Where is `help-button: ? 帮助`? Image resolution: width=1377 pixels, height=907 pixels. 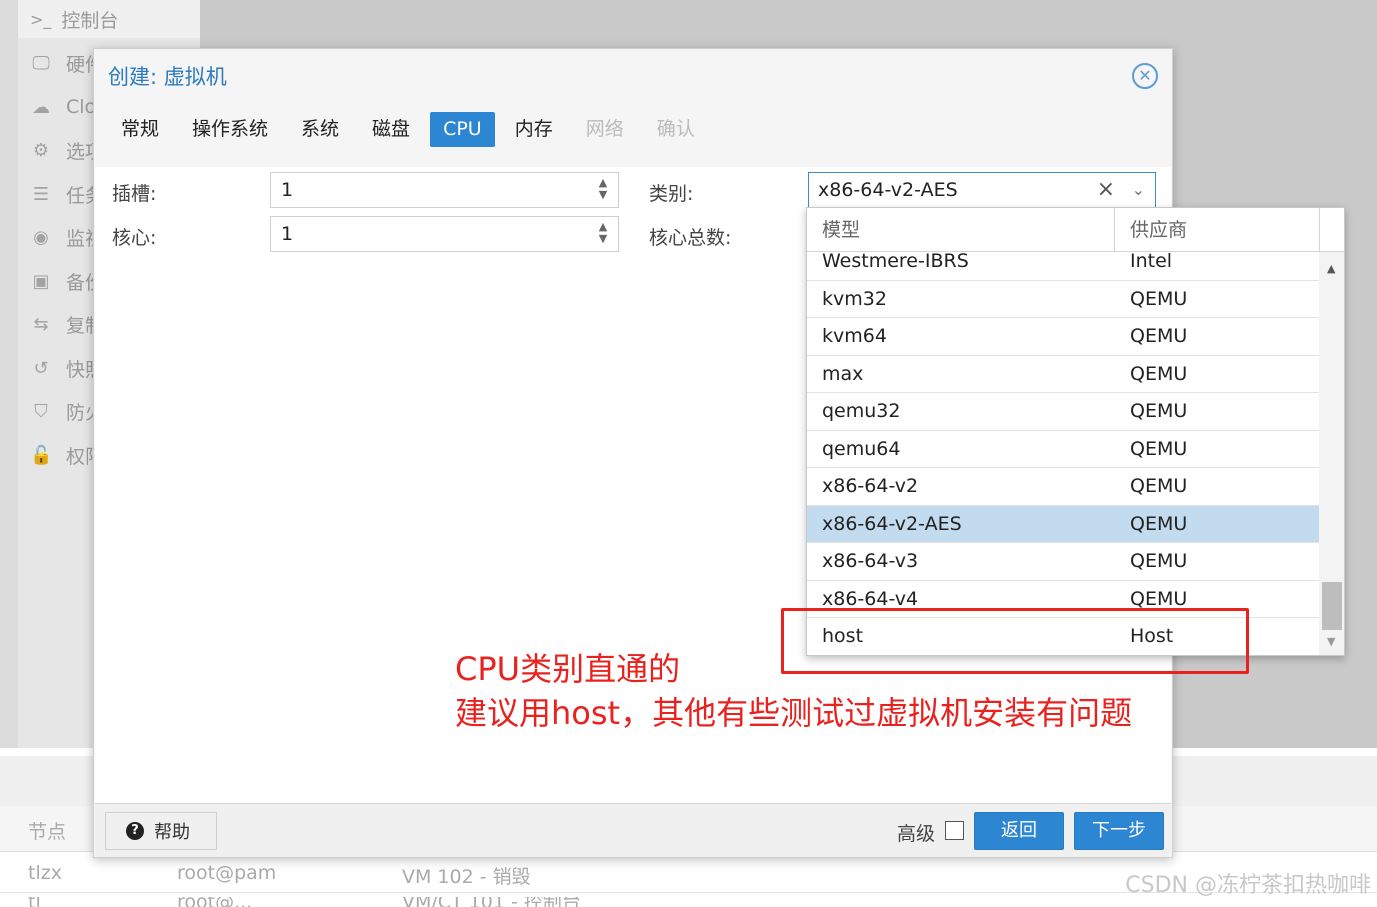 help-button: ? 帮助 is located at coordinates (161, 831).